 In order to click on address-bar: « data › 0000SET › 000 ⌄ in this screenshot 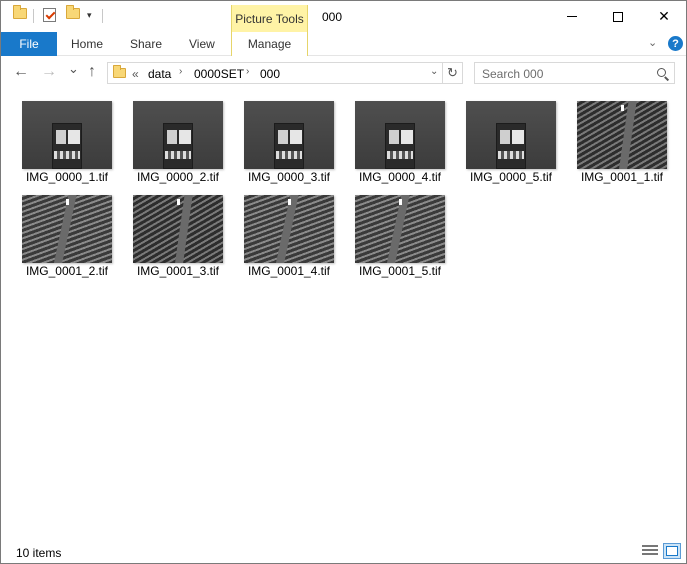, I will do `click(275, 73)`.